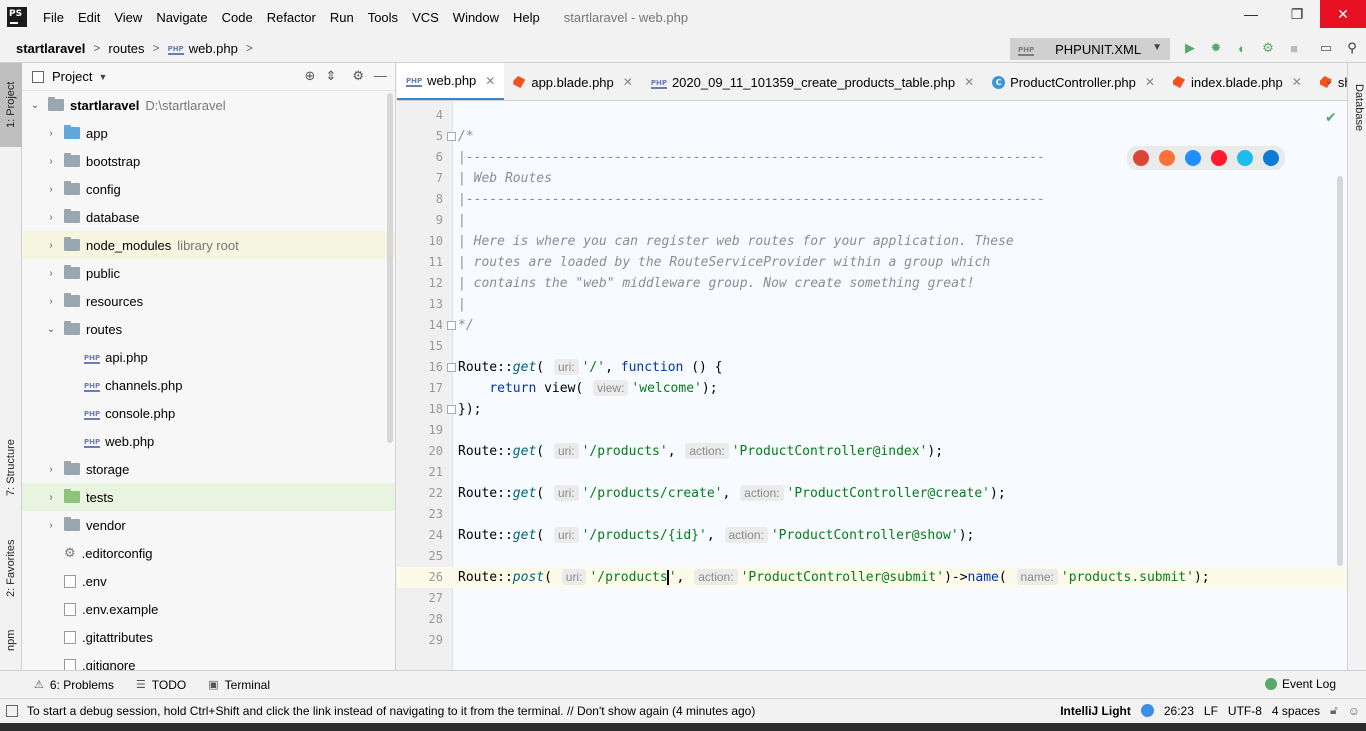 Image resolution: width=1366 pixels, height=731 pixels. What do you see at coordinates (11, 640) in the screenshot?
I see `tool-tab-npm: npm` at bounding box center [11, 640].